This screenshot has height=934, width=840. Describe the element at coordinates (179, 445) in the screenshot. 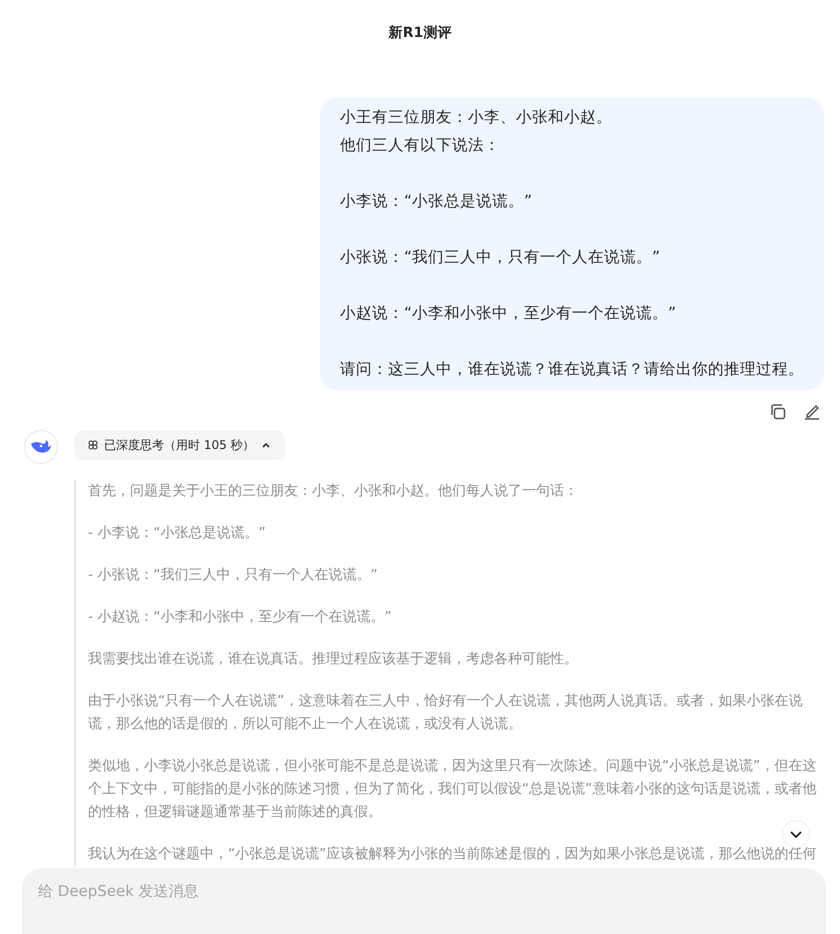

I see `thinking-toggle: 已深度思考（用时 105 秒）` at that location.